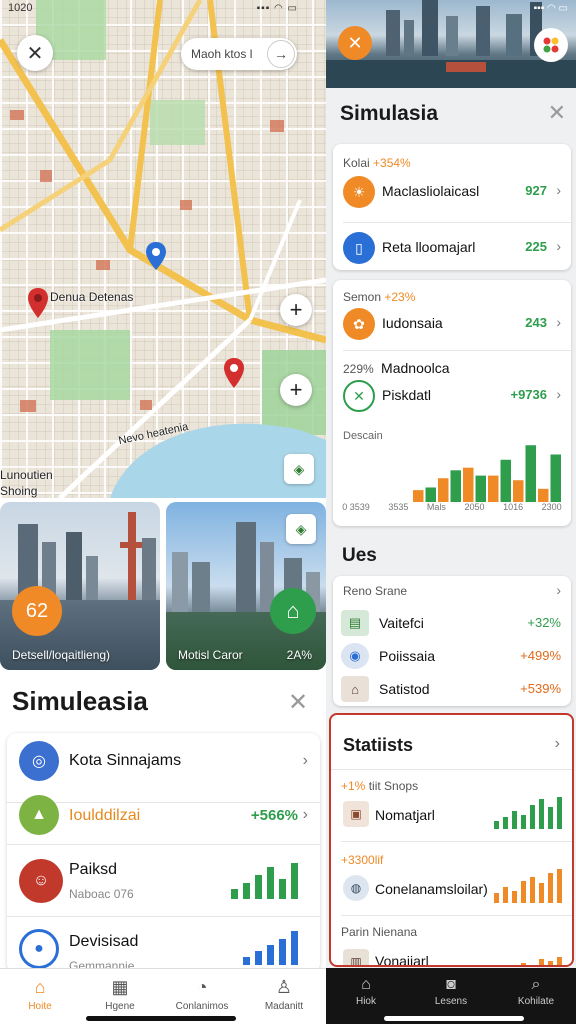 This screenshot has height=1024, width=576. What do you see at coordinates (431, 889) in the screenshot?
I see `row-label: Conelanamsloilar)` at bounding box center [431, 889].